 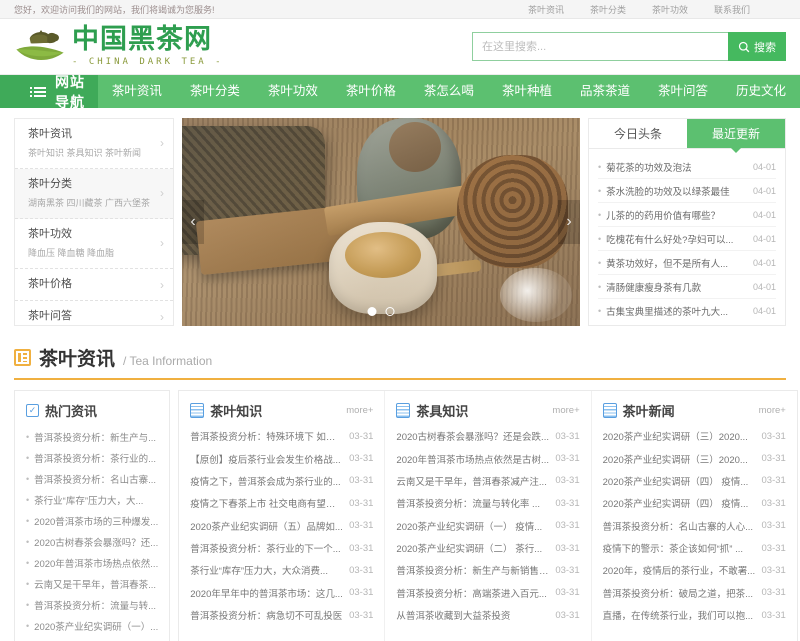 What do you see at coordinates (94, 285) in the screenshot?
I see `category-item-3: 茶叶价格 ›` at bounding box center [94, 285].